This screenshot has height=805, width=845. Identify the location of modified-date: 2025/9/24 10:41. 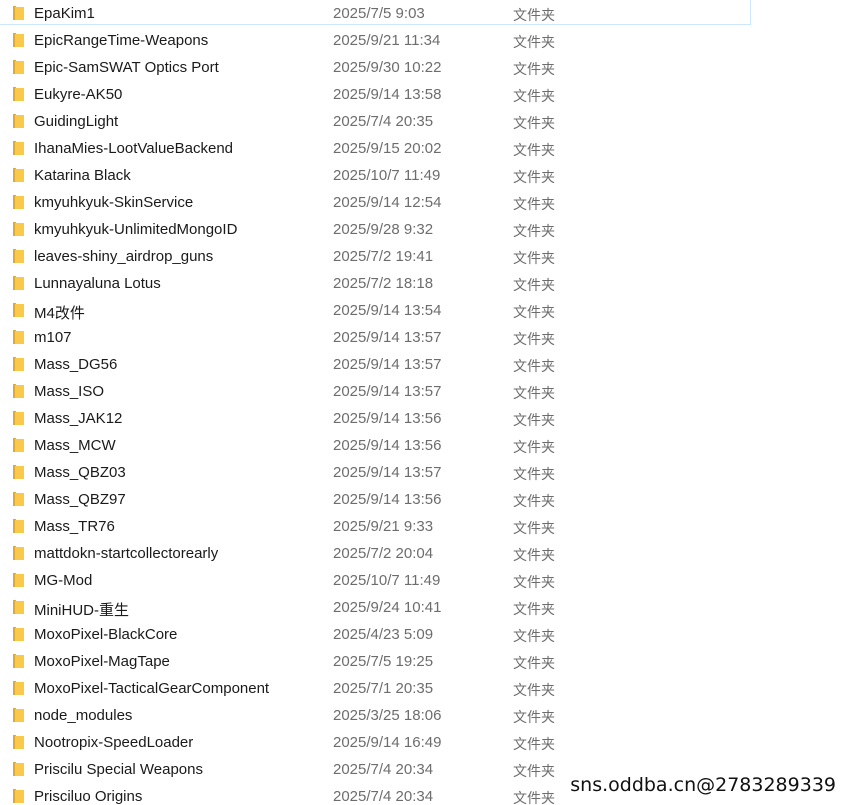
(387, 607).